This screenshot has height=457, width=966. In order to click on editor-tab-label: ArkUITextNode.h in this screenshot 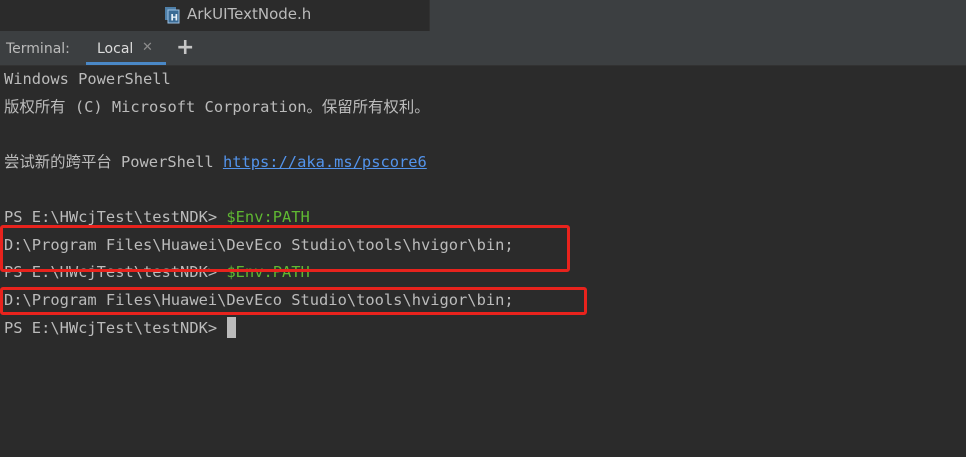, I will do `click(249, 14)`.